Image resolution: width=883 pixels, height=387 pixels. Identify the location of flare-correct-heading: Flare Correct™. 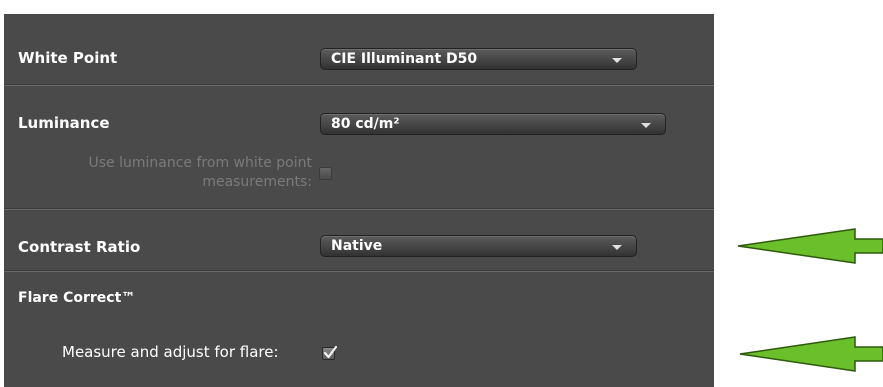
(77, 298).